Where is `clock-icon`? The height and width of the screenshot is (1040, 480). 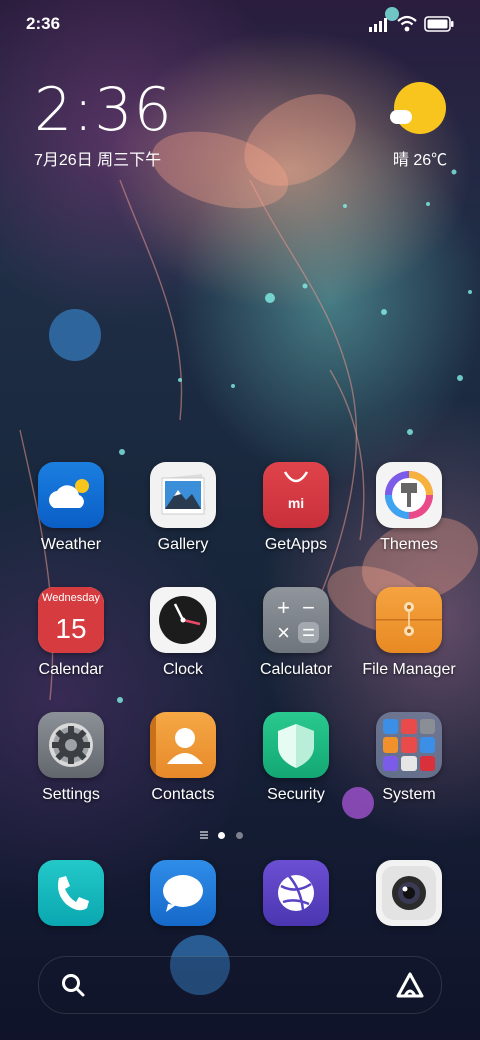
clock-icon is located at coordinates (183, 620).